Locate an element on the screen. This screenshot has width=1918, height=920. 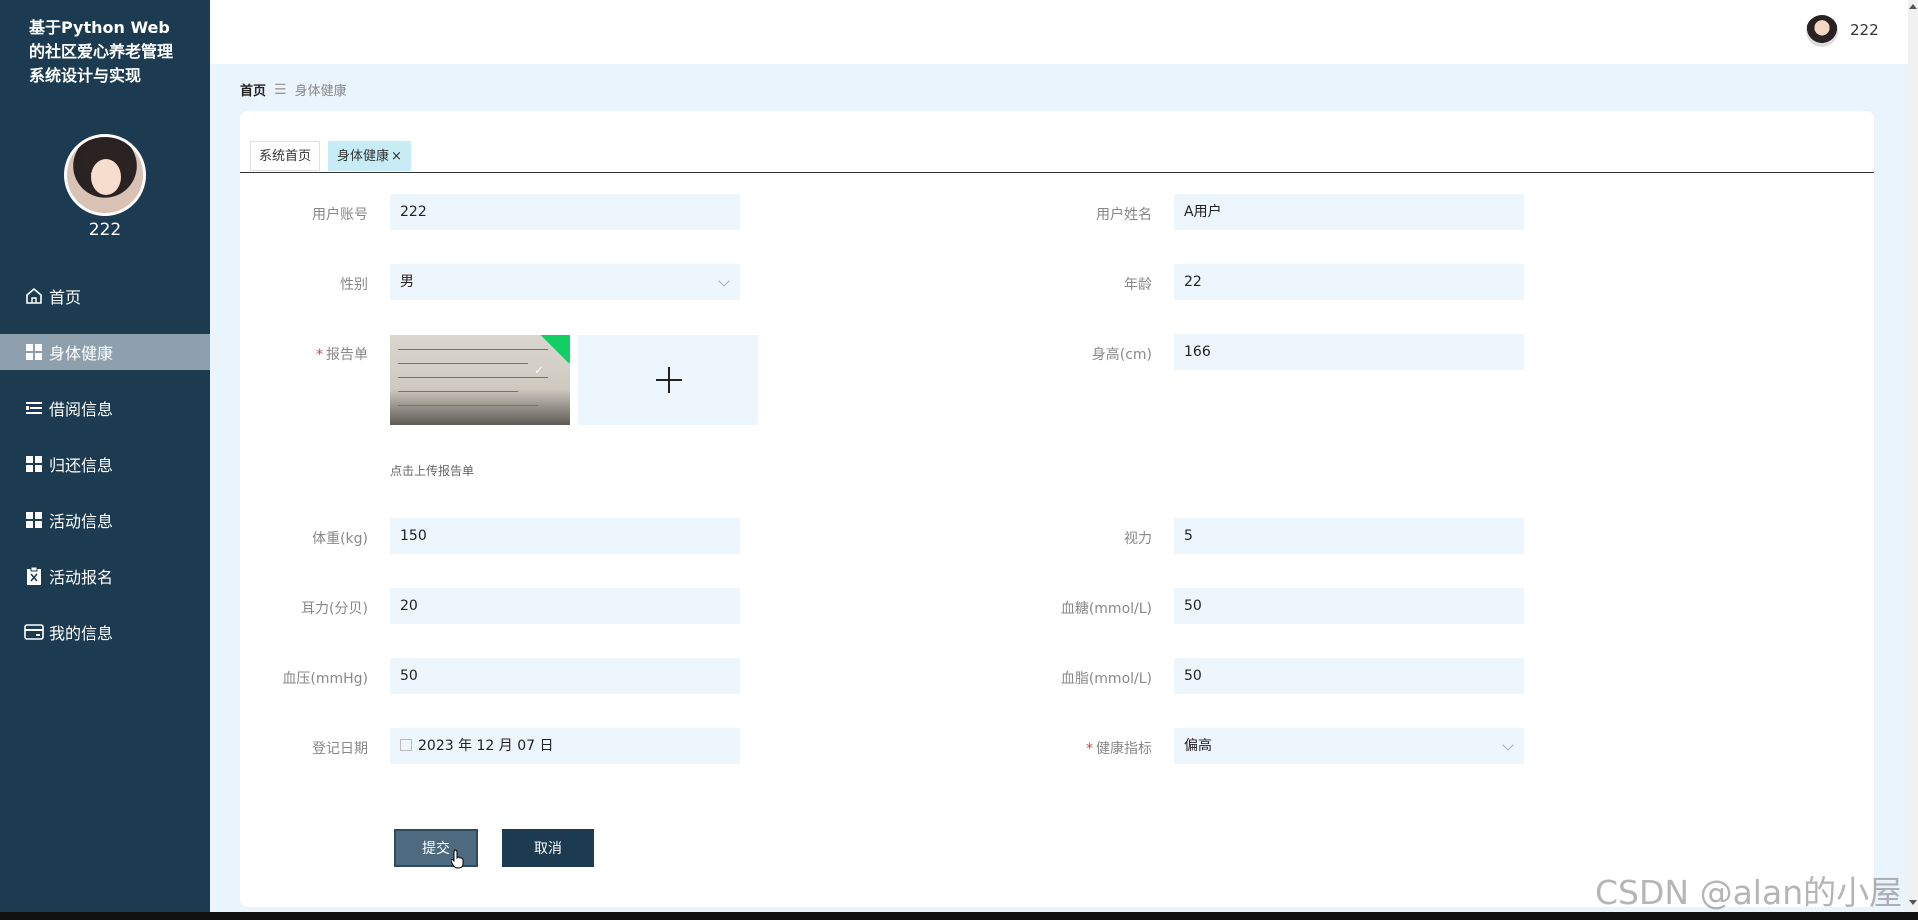
calendar-icon is located at coordinates (406, 745).